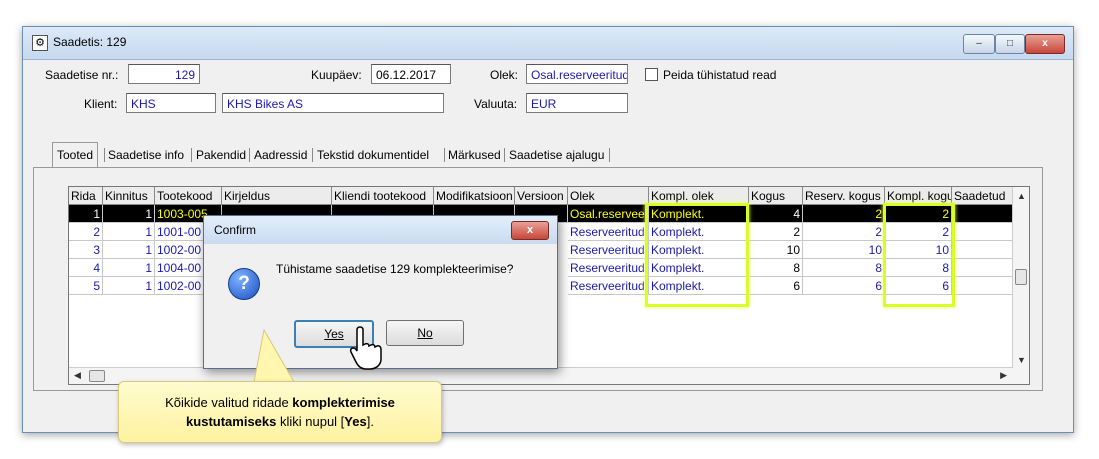 This screenshot has height=459, width=1099. What do you see at coordinates (844, 250) in the screenshot?
I see `cell-reserv-kogus: 10` at bounding box center [844, 250].